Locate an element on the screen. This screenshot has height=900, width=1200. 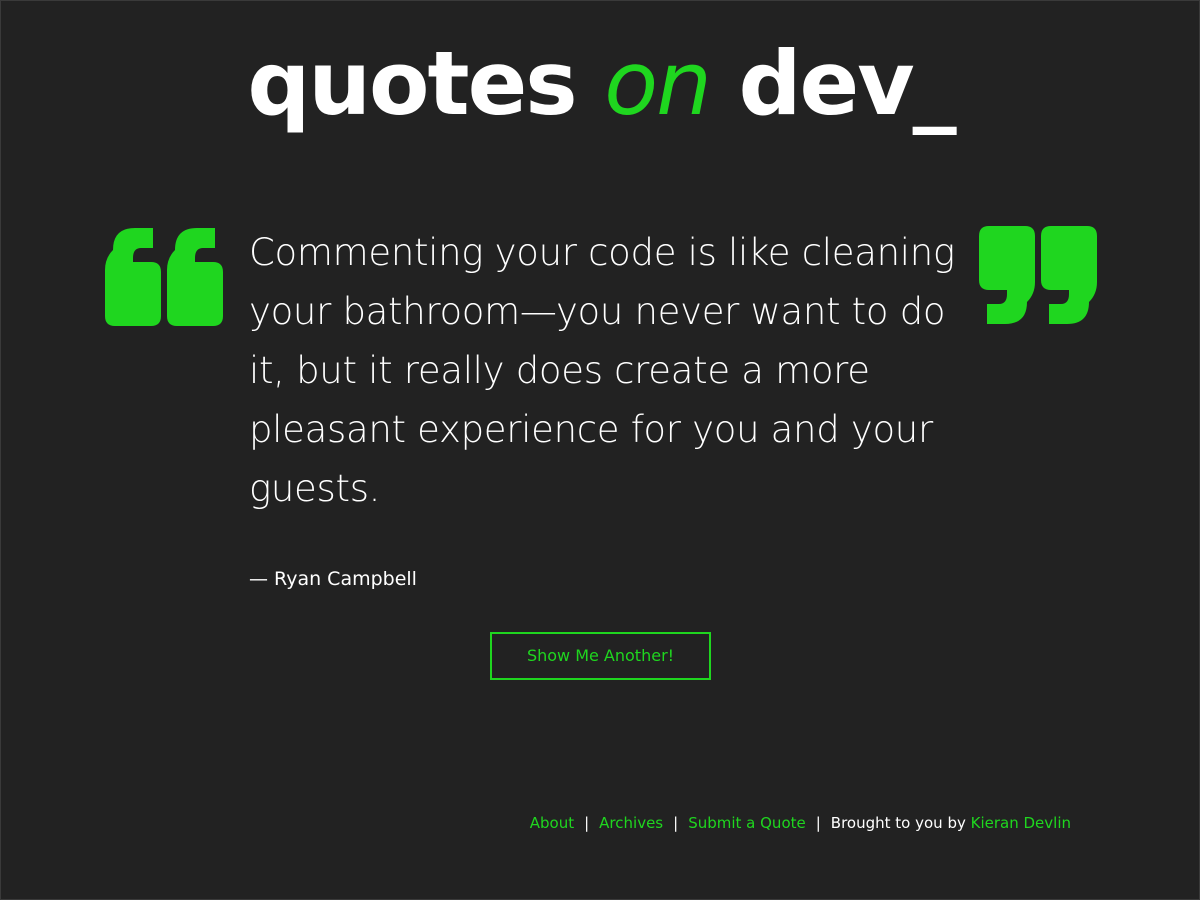
logo-word-on: on is located at coordinates (658, 83).